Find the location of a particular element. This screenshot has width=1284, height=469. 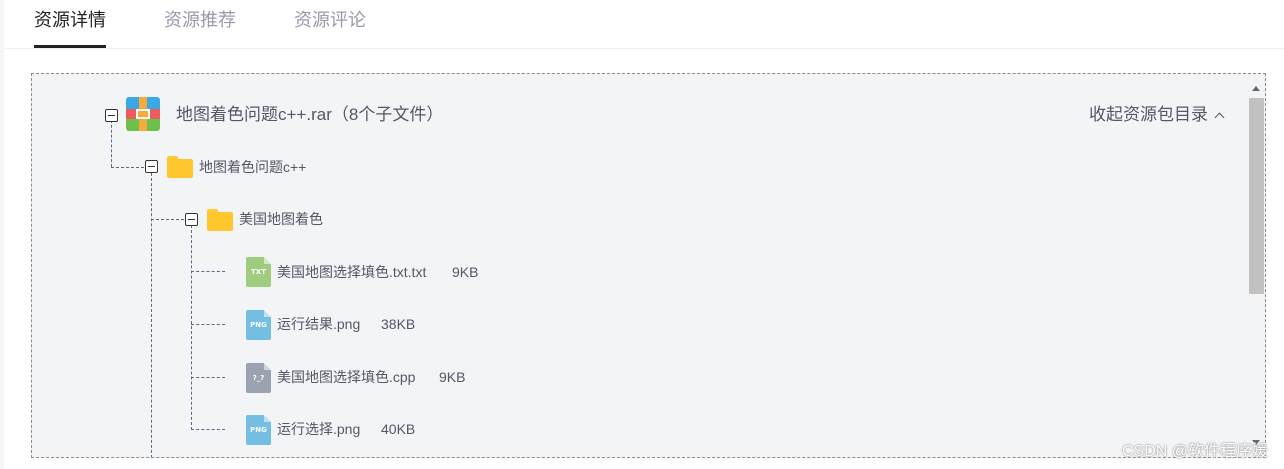

archive-file-count: （8个子文件） is located at coordinates (387, 114).